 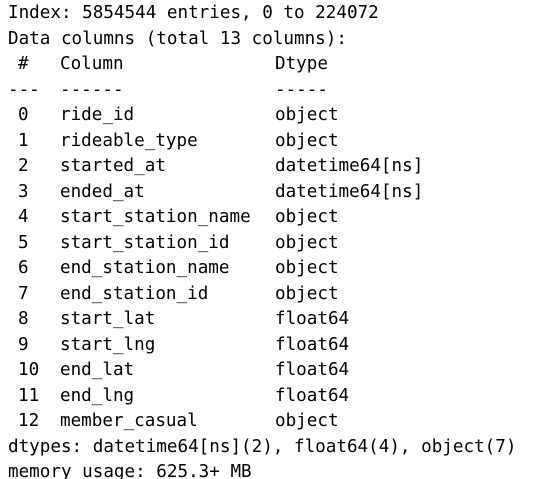 What do you see at coordinates (178, 397) in the screenshot?
I see `table-row: 11 end_lng float64` at bounding box center [178, 397].